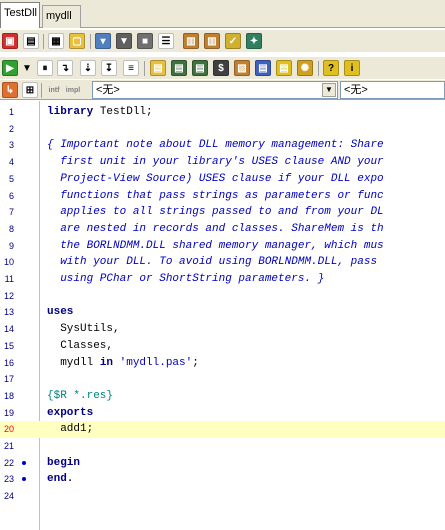  Describe the element at coordinates (88, 68) in the screenshot. I see `step-over-icon: ⇣` at that location.